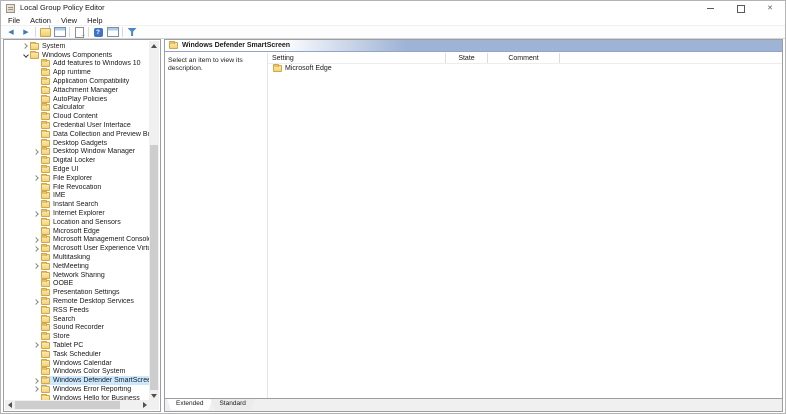  Describe the element at coordinates (95, 152) in the screenshot. I see `tree-item-body: Desktop Window Manager` at that location.